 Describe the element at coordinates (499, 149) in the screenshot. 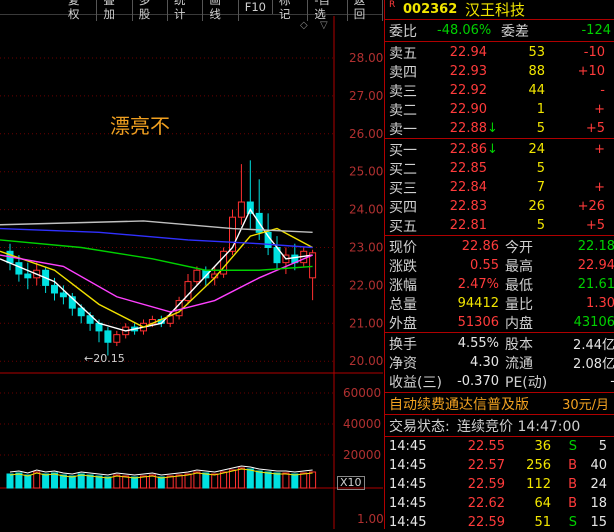

I see `buy-level-1: 买一 22.86 ↓ 24 +` at that location.